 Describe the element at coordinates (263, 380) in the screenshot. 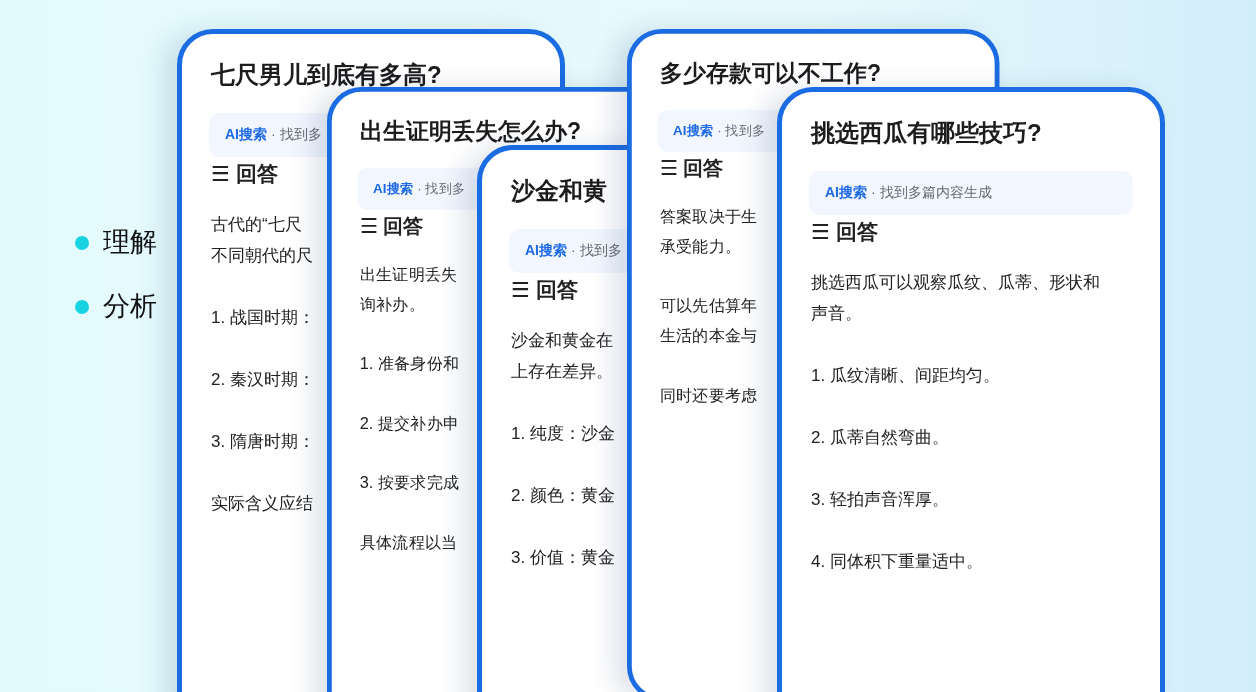

I see `answer-paragraph: 2. 秦汉时期：` at that location.